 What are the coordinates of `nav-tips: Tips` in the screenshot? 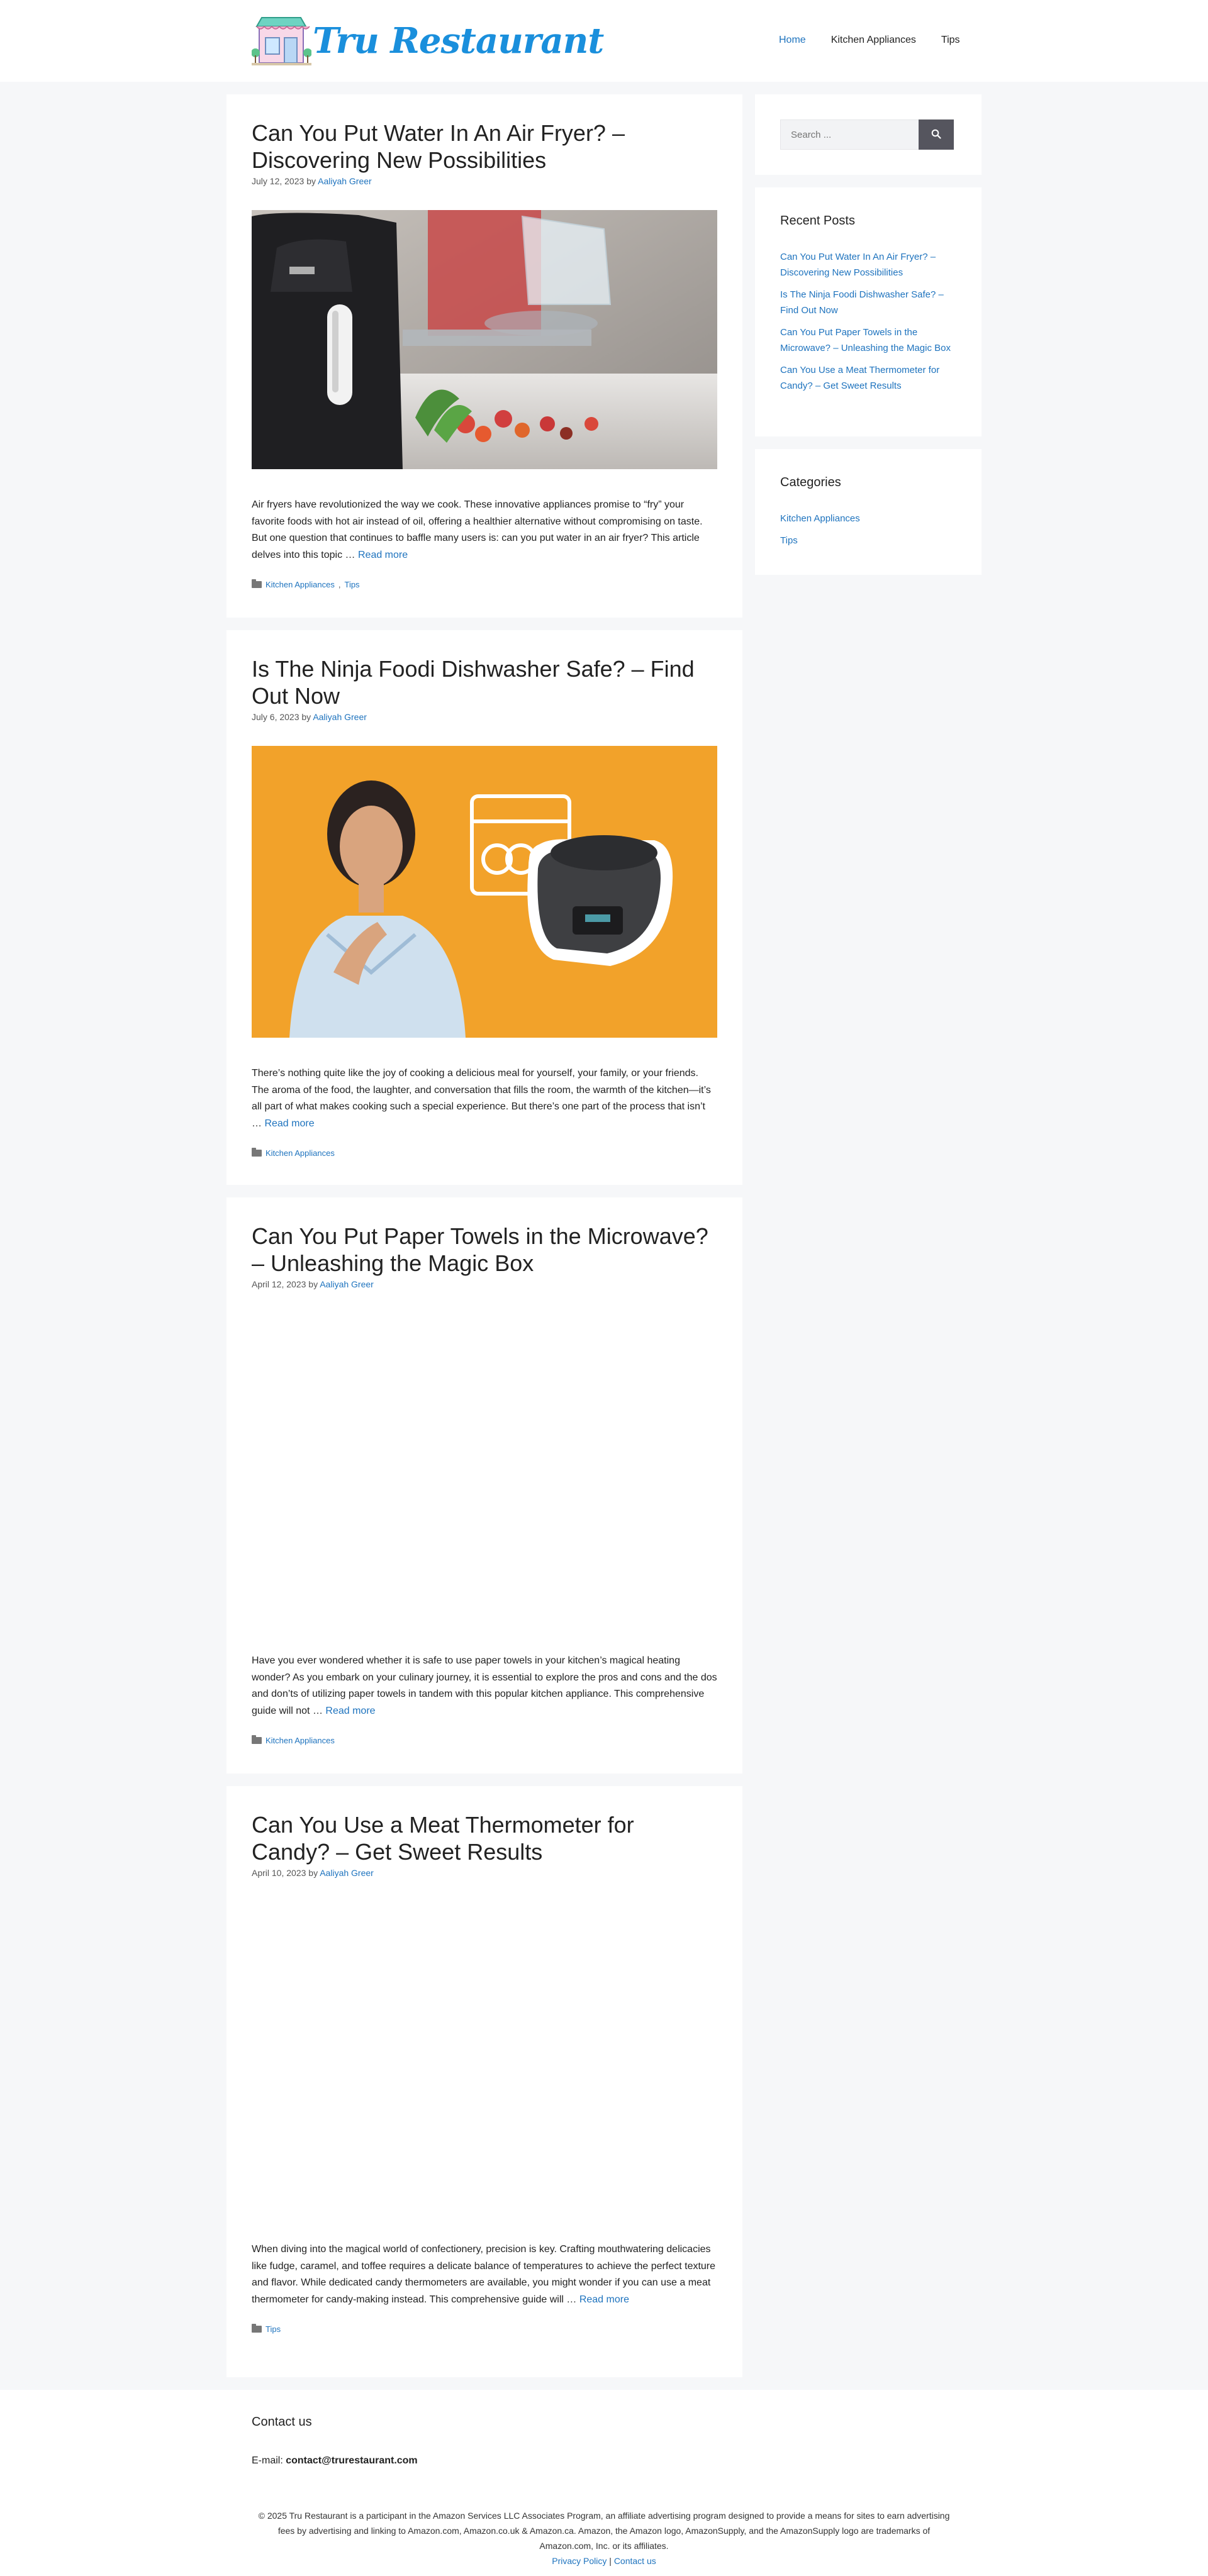 It's located at (951, 40).